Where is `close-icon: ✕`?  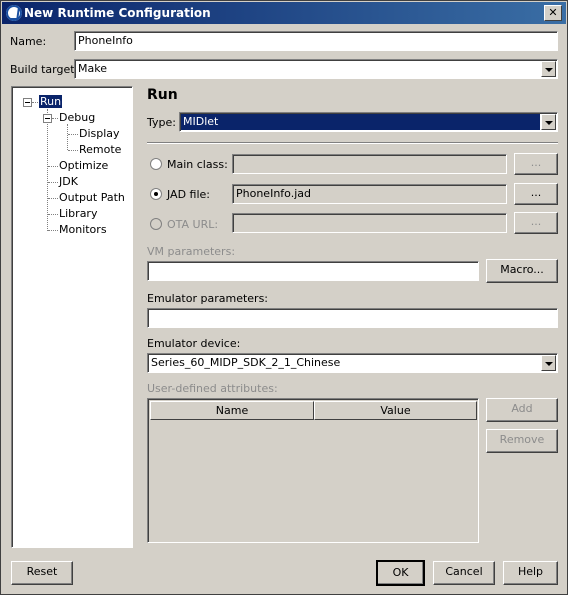
close-icon: ✕ is located at coordinates (553, 13).